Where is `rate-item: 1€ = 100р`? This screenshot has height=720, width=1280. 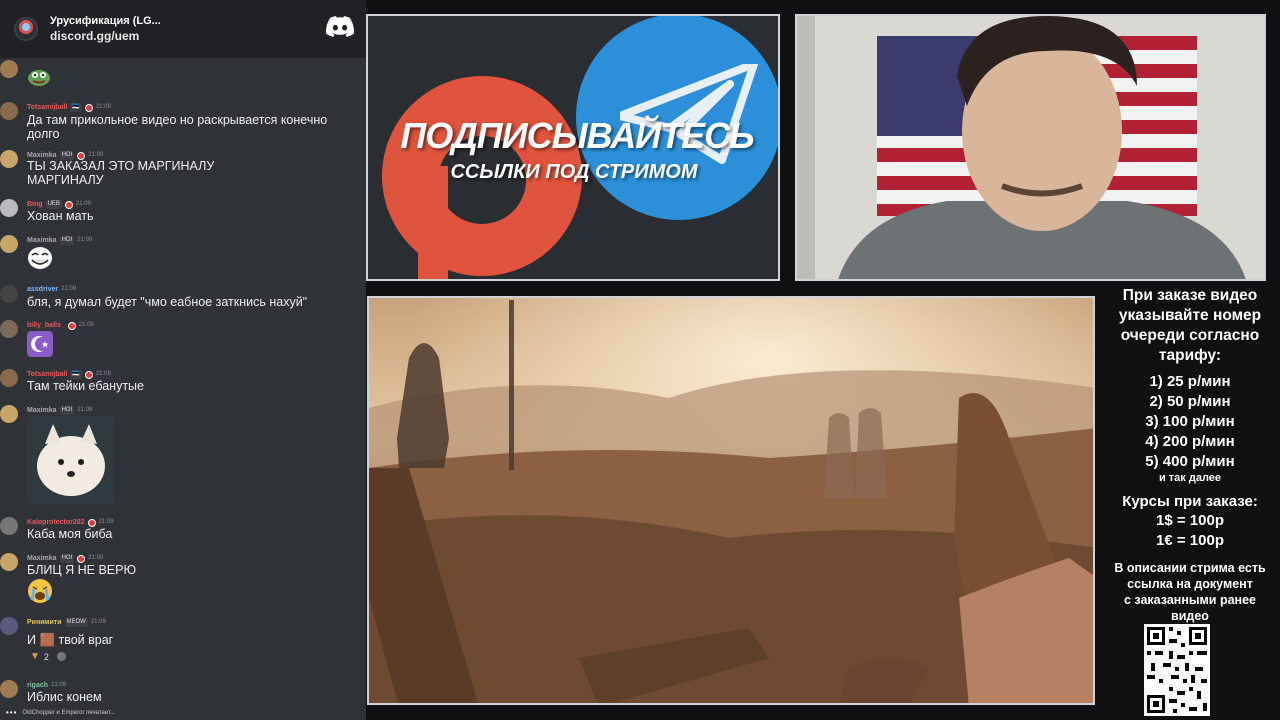 rate-item: 1€ = 100р is located at coordinates (1190, 540).